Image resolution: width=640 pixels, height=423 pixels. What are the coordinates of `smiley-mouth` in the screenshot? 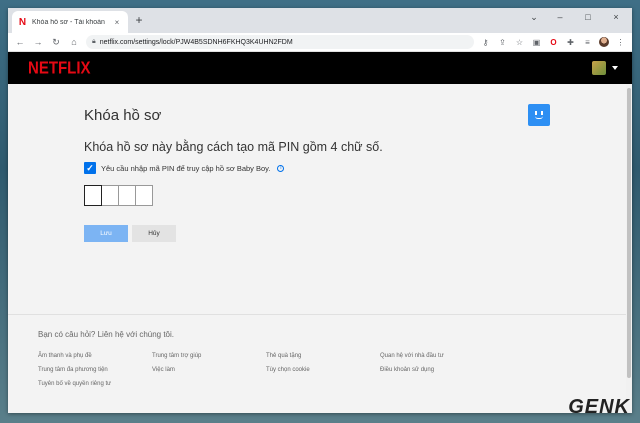 It's located at (539, 117).